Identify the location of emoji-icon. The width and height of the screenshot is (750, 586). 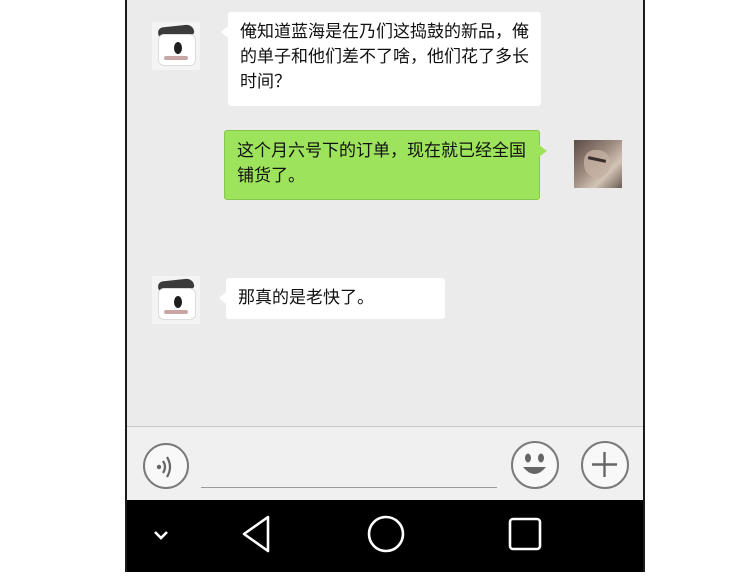
(534, 463).